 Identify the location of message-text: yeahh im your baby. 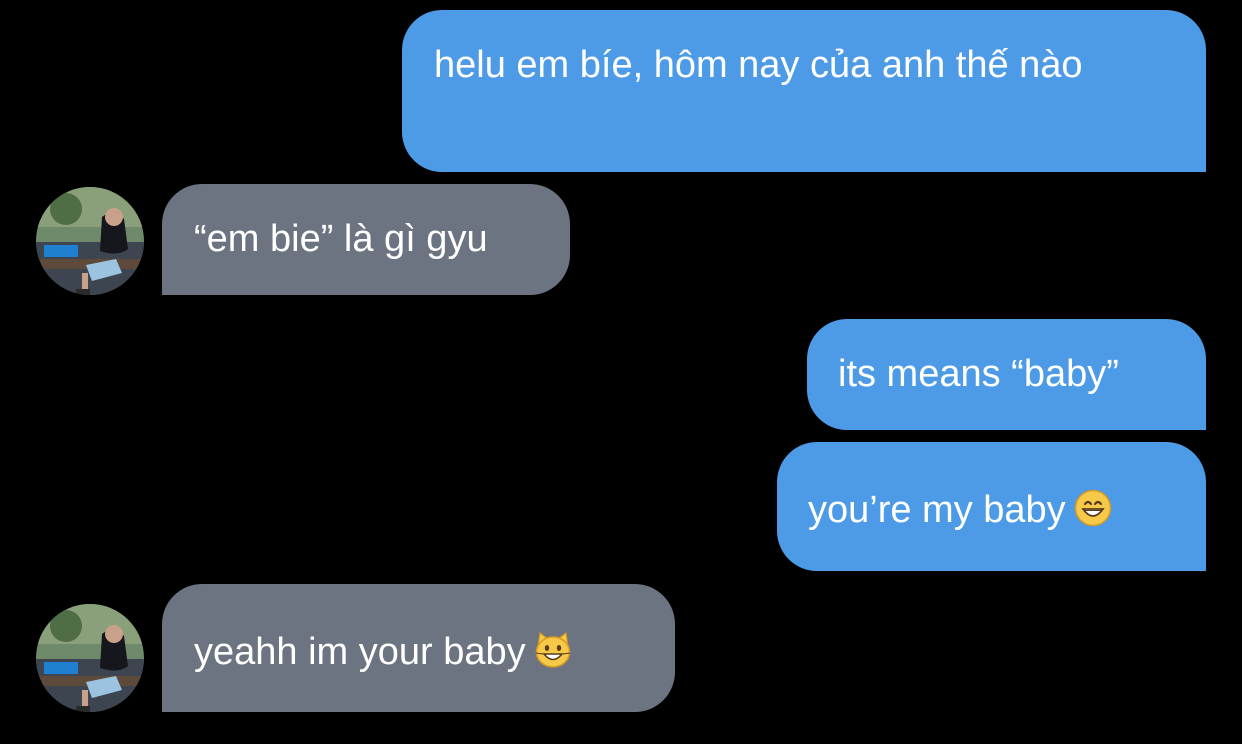
(360, 652).